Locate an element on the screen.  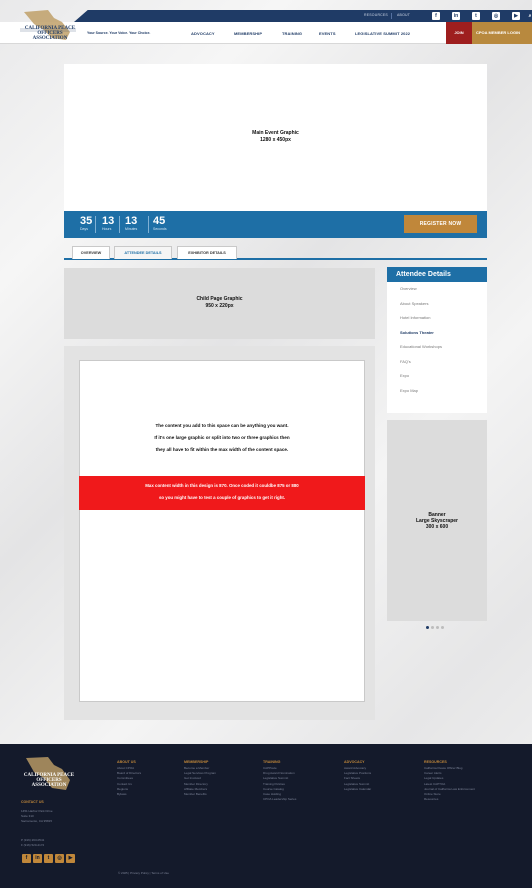
resources-link: RESOURCES is located at coordinates (376, 15).